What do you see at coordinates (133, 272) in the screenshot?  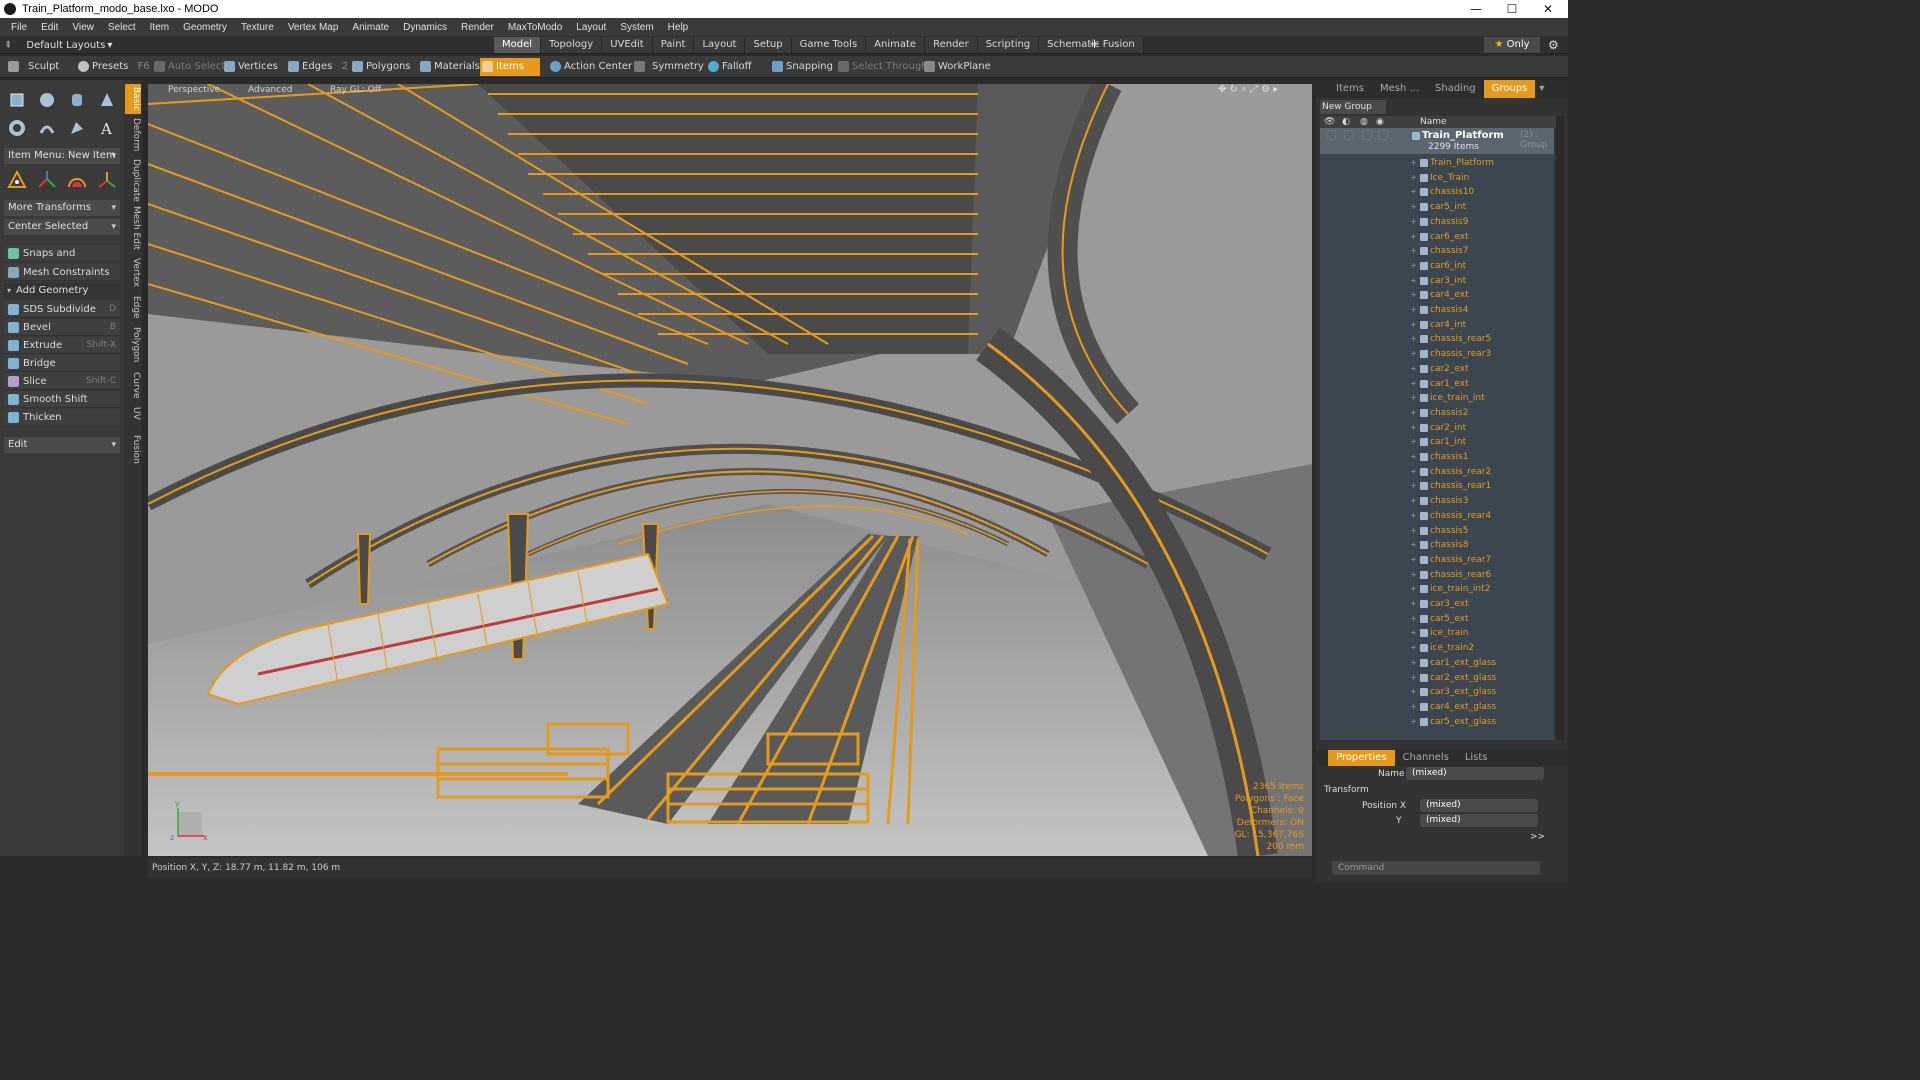 I see `tab-vertex: Vertex` at bounding box center [133, 272].